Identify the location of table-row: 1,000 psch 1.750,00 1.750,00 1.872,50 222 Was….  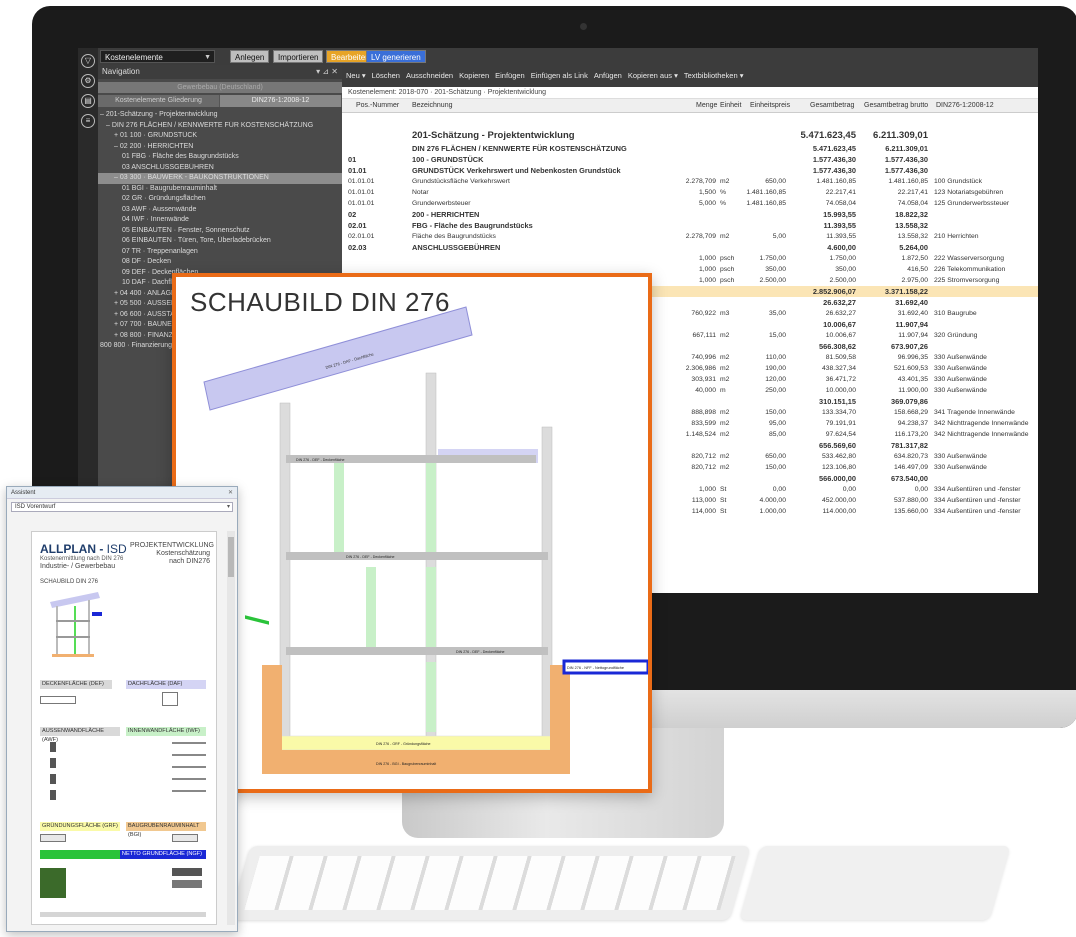
(690, 258).